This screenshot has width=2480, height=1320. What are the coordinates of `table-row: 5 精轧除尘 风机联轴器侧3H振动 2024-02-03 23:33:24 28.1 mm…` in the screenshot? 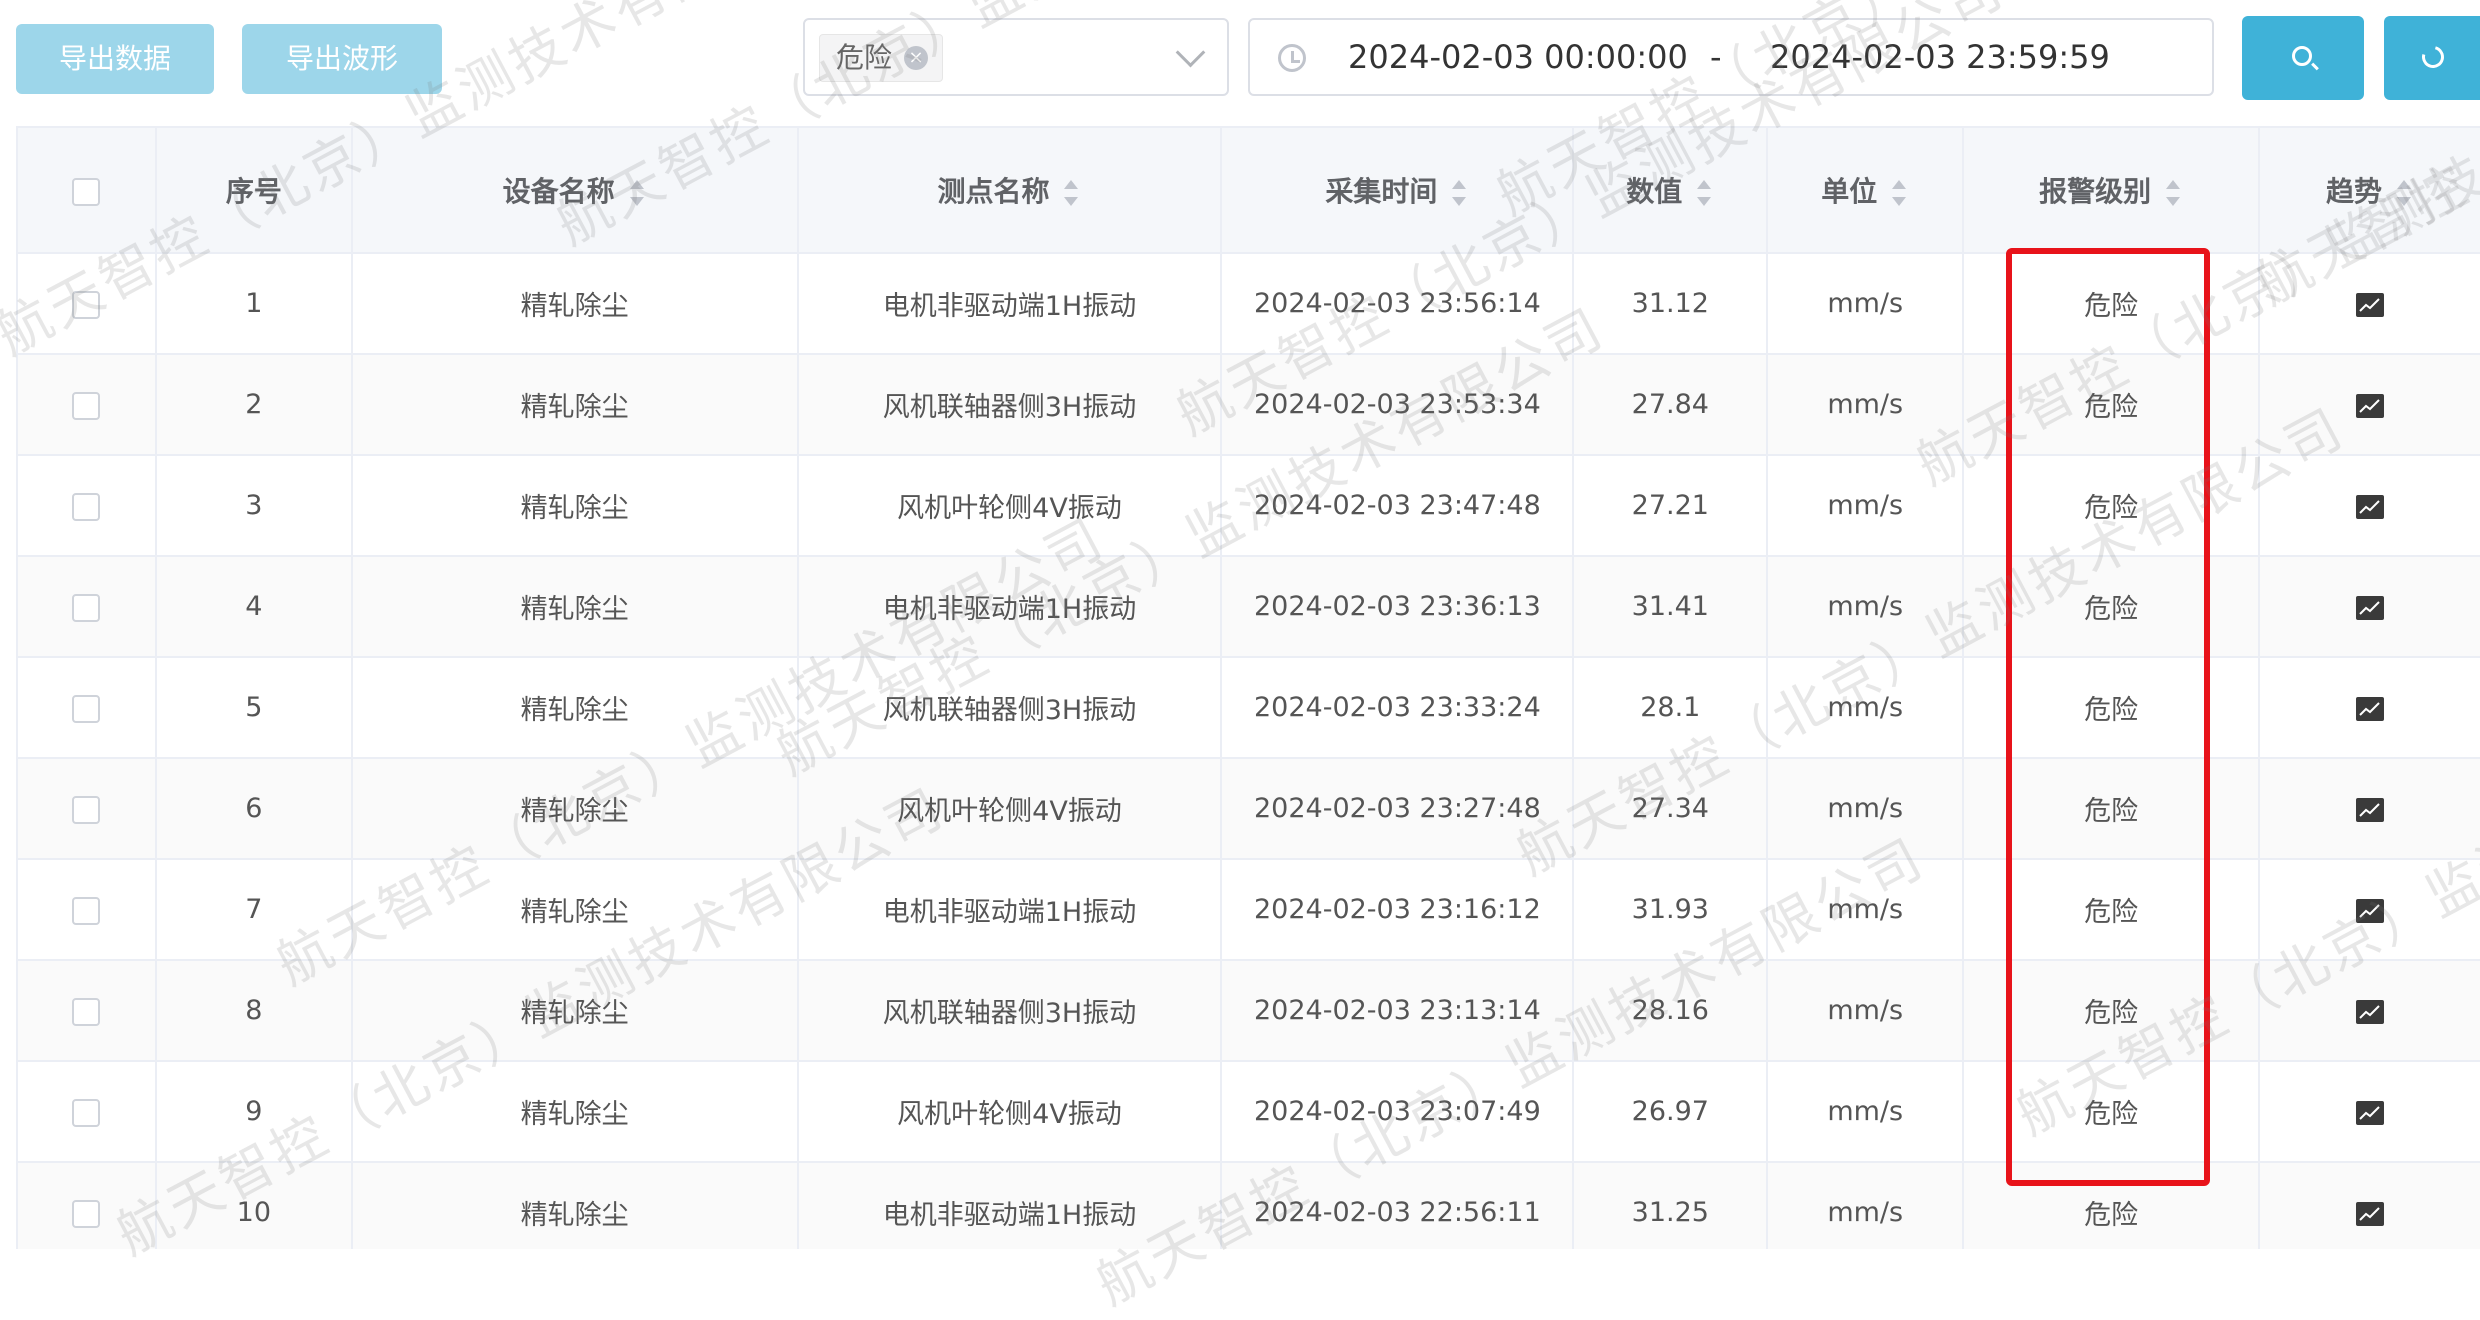 It's located at (1249, 708).